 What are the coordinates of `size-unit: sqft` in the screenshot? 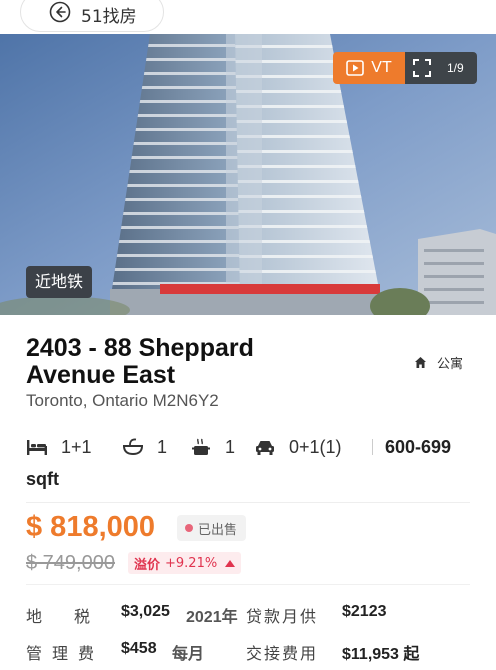 It's located at (42, 479).